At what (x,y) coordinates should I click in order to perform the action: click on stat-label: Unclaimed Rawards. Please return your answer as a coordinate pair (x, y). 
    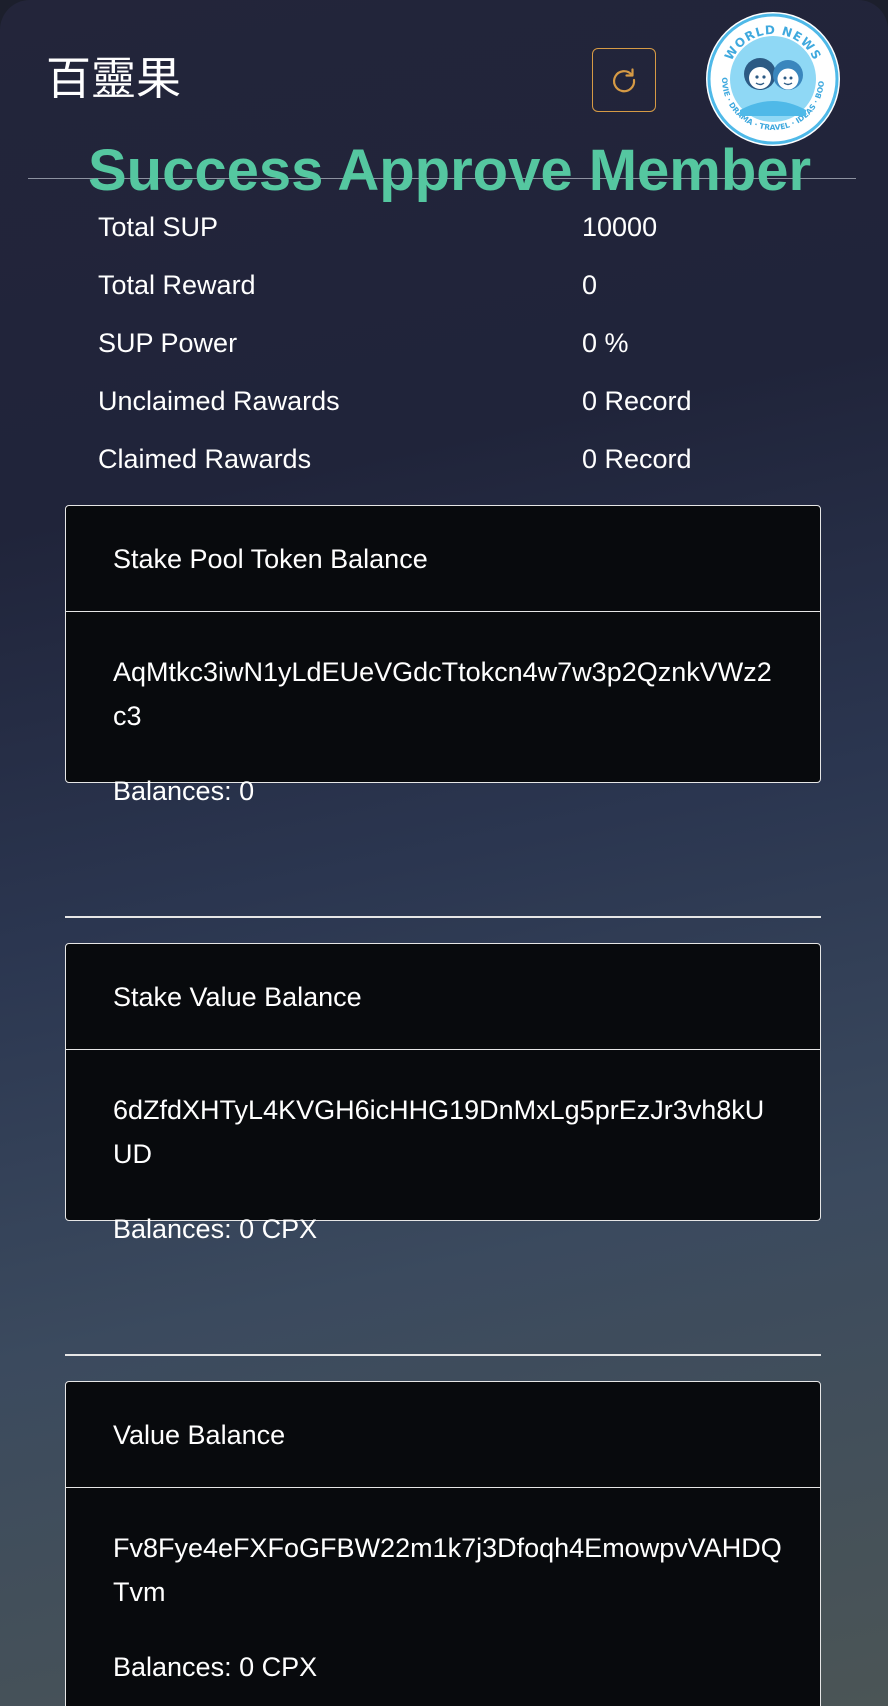
    Looking at the image, I should click on (219, 401).